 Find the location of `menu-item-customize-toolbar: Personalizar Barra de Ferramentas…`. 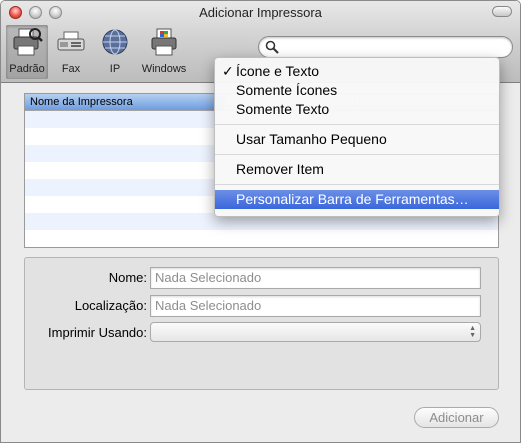

menu-item-customize-toolbar: Personalizar Barra de Ferramentas… is located at coordinates (357, 199).